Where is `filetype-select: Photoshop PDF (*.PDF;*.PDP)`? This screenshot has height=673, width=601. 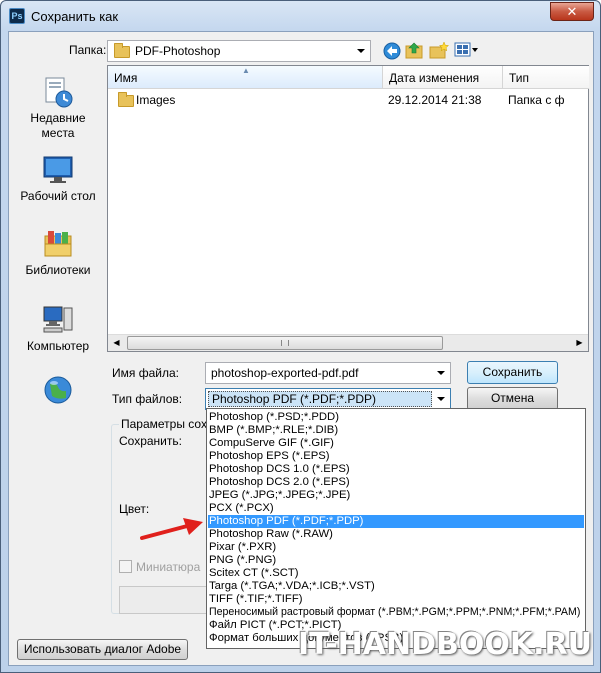
filetype-select: Photoshop PDF (*.PDF;*.PDP) is located at coordinates (328, 399).